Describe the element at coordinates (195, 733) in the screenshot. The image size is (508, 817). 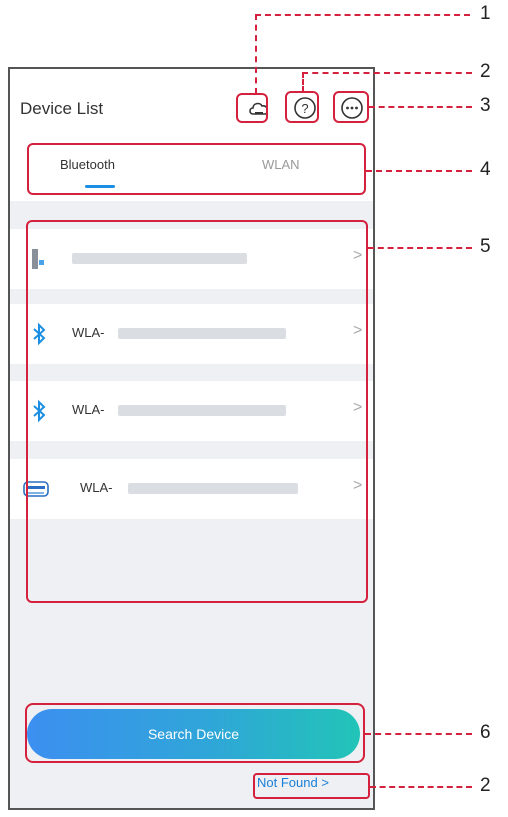
I see `callout-box-search` at that location.